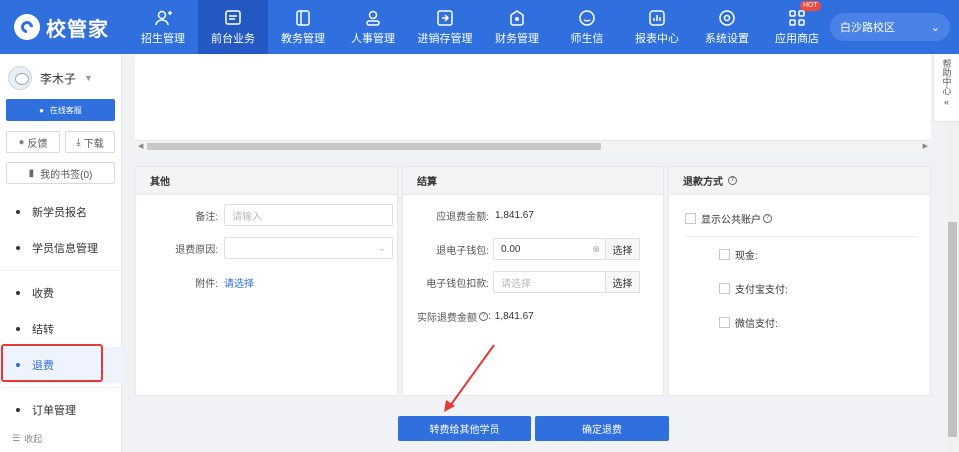 Image resolution: width=959 pixels, height=452 pixels. I want to click on transfer-to-student-button: 转费给其他学员, so click(464, 428).